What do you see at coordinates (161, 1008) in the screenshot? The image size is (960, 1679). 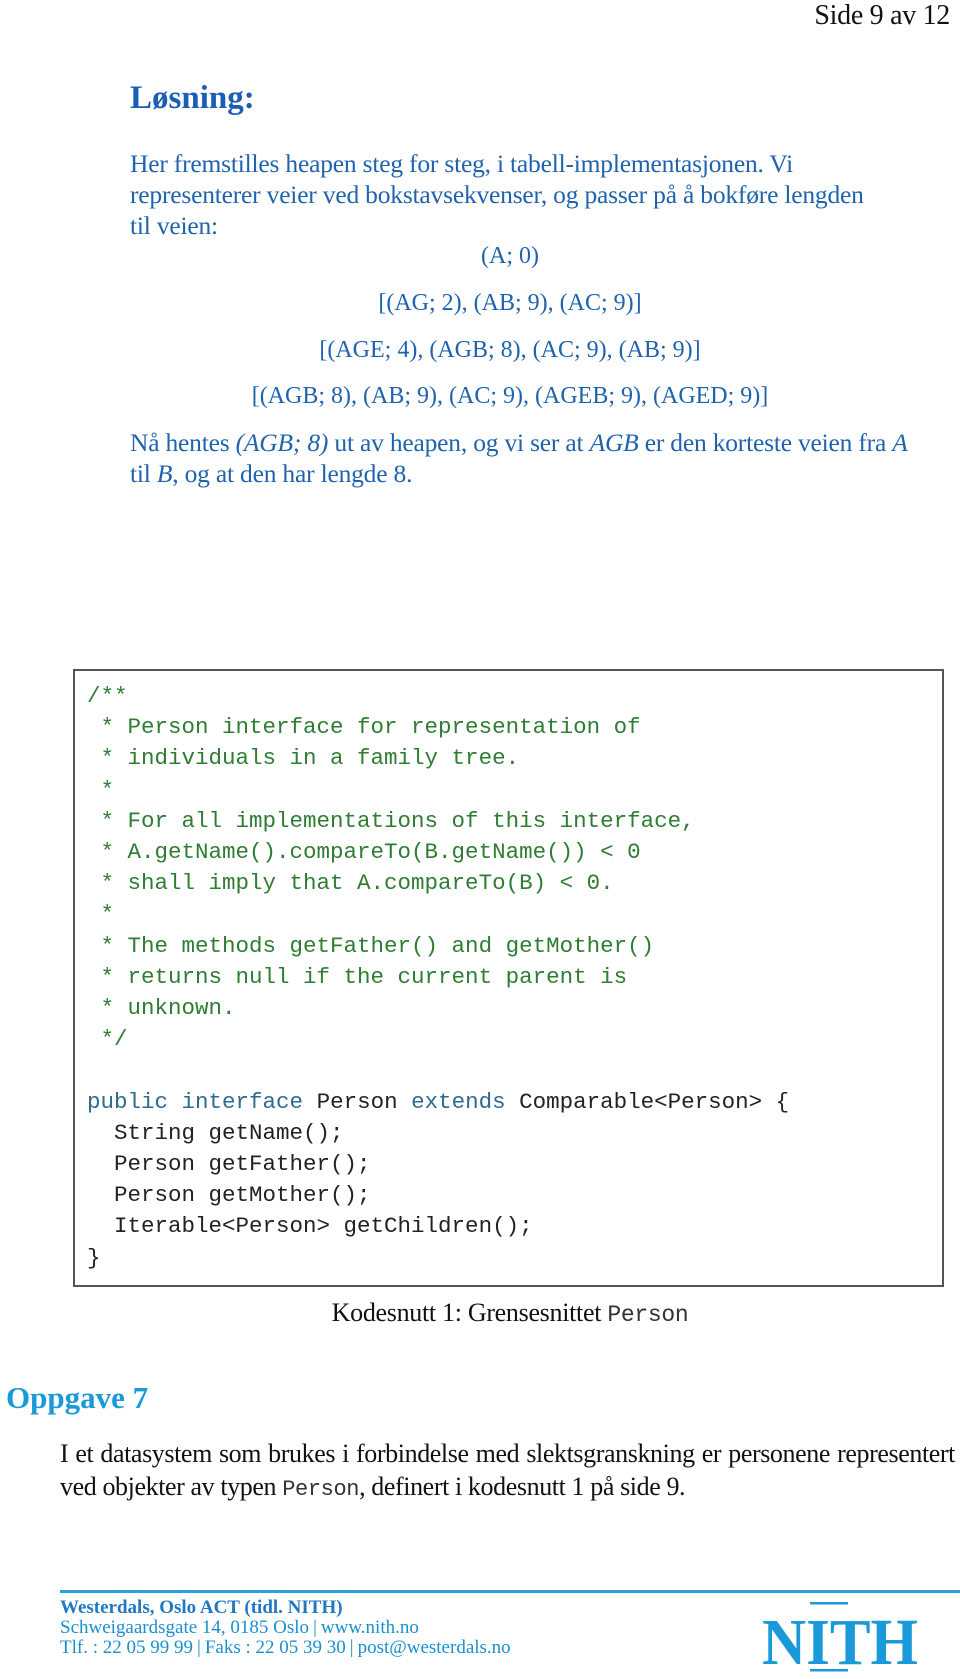 I see `code-line: * unknown.` at bounding box center [161, 1008].